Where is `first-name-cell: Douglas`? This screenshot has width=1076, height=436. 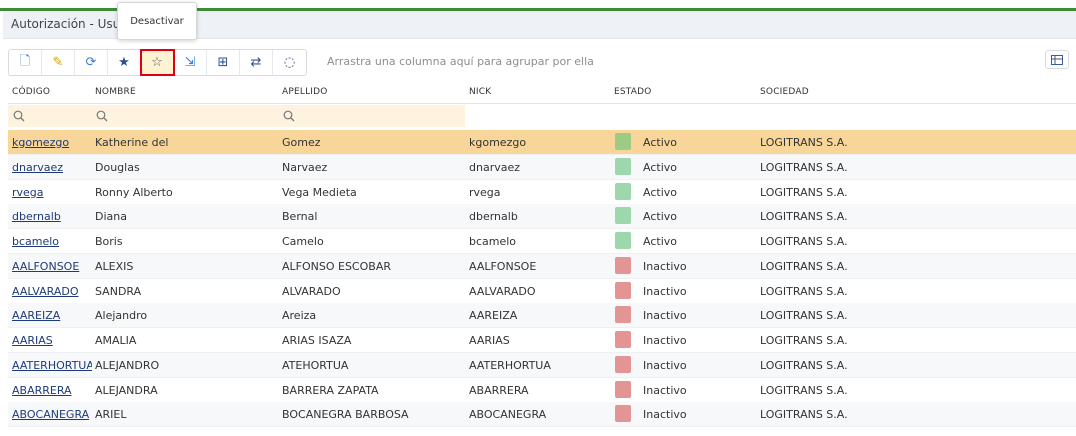
first-name-cell: Douglas is located at coordinates (117, 167).